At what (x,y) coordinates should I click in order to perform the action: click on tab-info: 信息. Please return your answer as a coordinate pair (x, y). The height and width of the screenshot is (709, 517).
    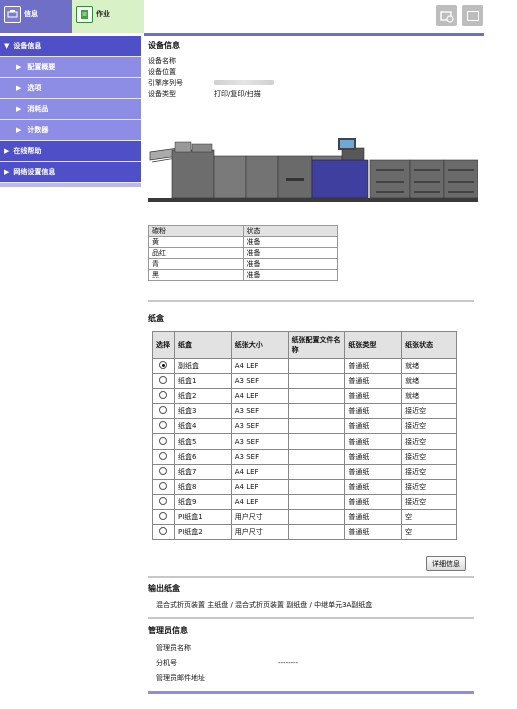
    Looking at the image, I should click on (36, 16).